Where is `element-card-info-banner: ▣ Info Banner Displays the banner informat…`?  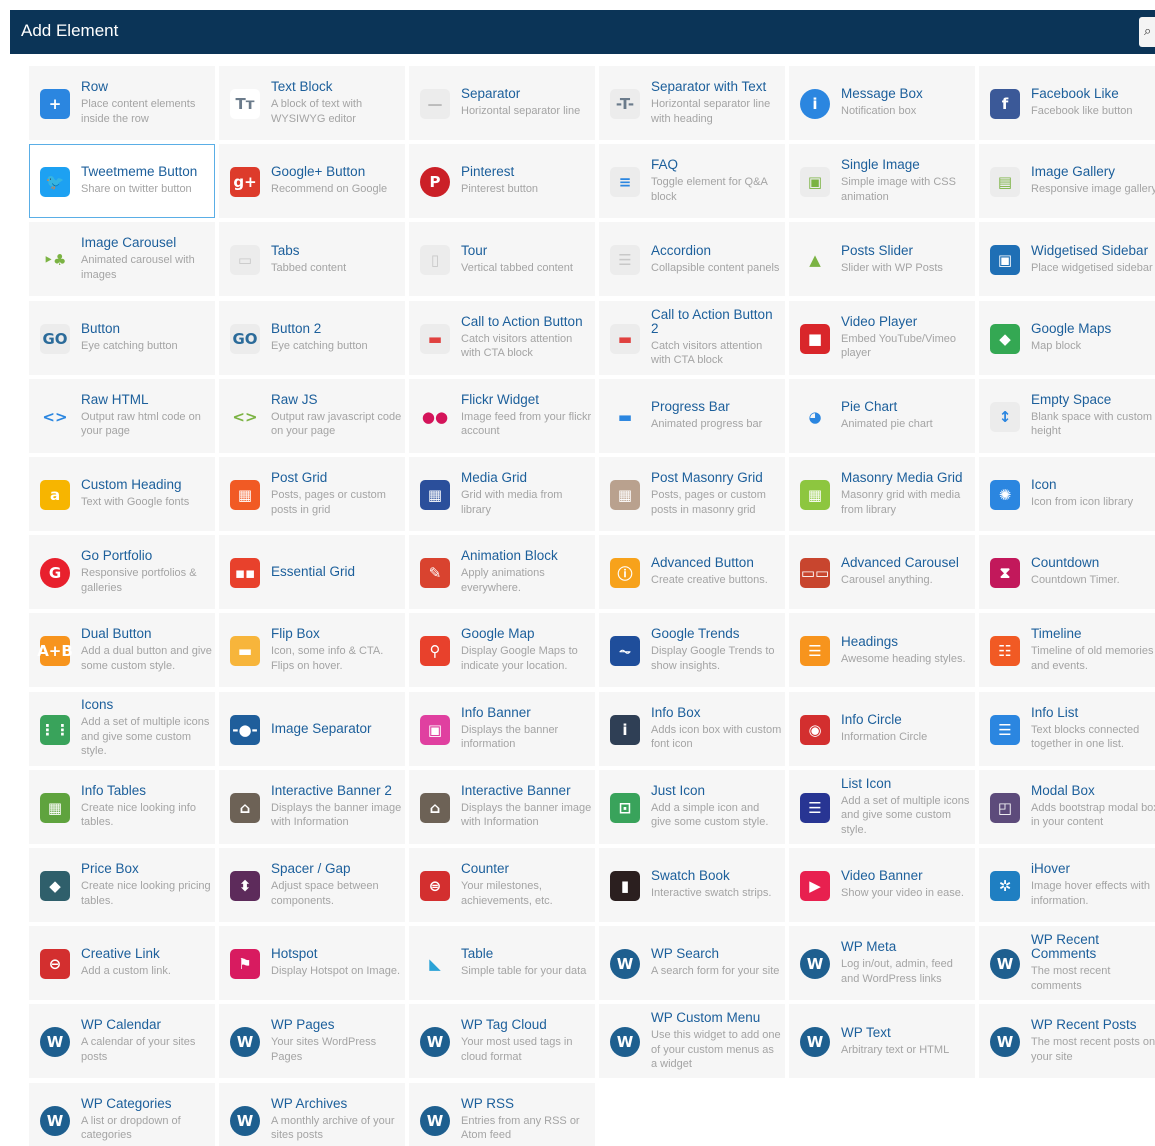 element-card-info-banner: ▣ Info Banner Displays the banner informat… is located at coordinates (502, 728).